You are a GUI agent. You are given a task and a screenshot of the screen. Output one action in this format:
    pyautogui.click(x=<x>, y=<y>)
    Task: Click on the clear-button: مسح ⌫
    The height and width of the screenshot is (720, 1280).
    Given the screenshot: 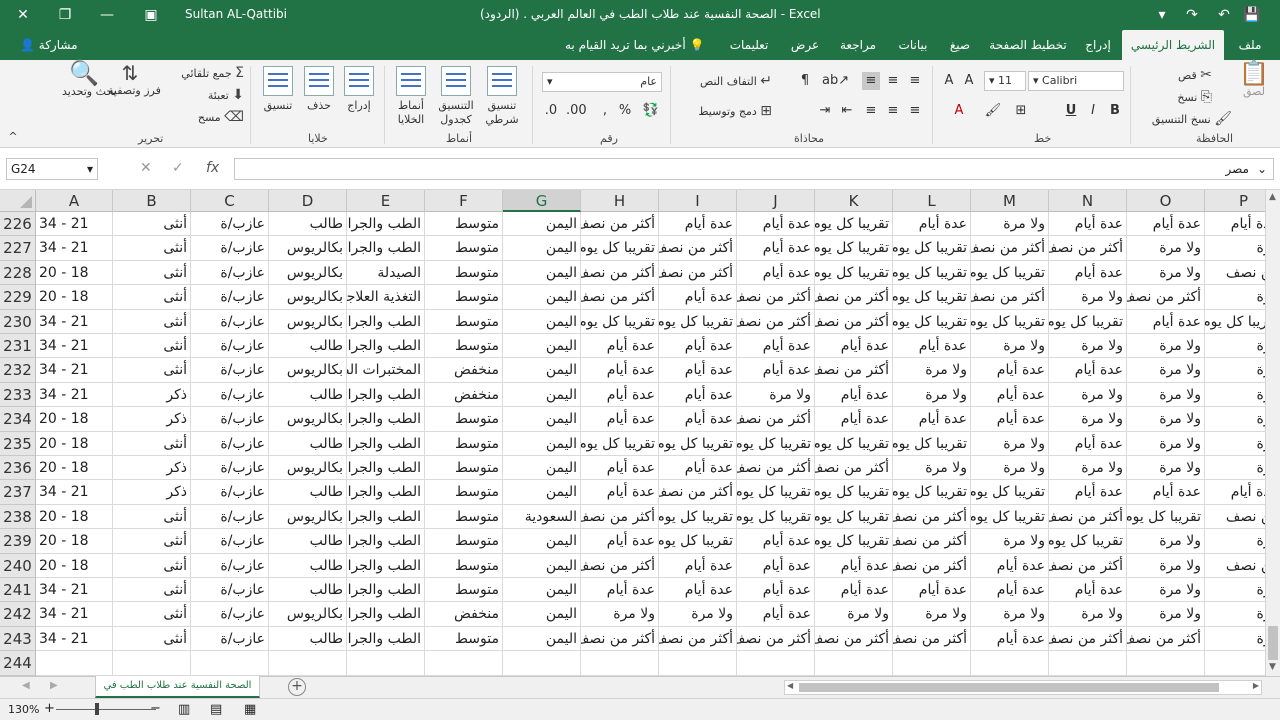 What is the action you would take?
    pyautogui.click(x=202, y=117)
    